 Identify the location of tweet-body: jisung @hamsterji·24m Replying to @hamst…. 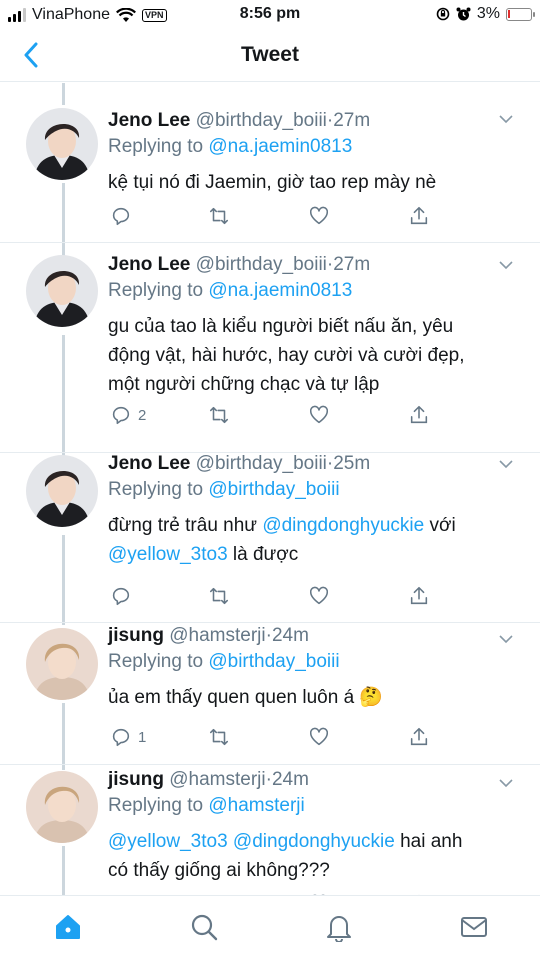
(317, 826).